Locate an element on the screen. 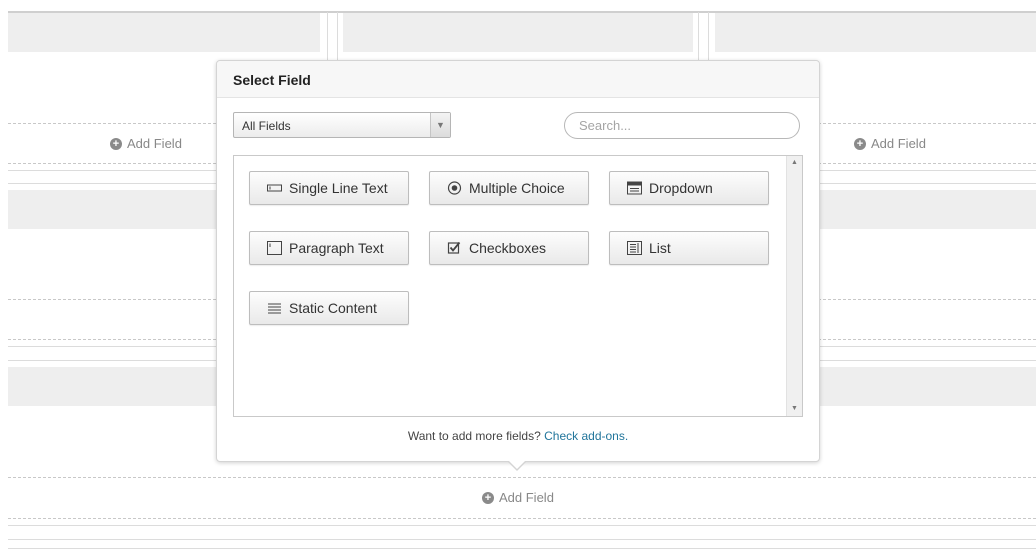 This screenshot has width=1036, height=560. checkboxes-button: Checkboxes is located at coordinates (509, 248).